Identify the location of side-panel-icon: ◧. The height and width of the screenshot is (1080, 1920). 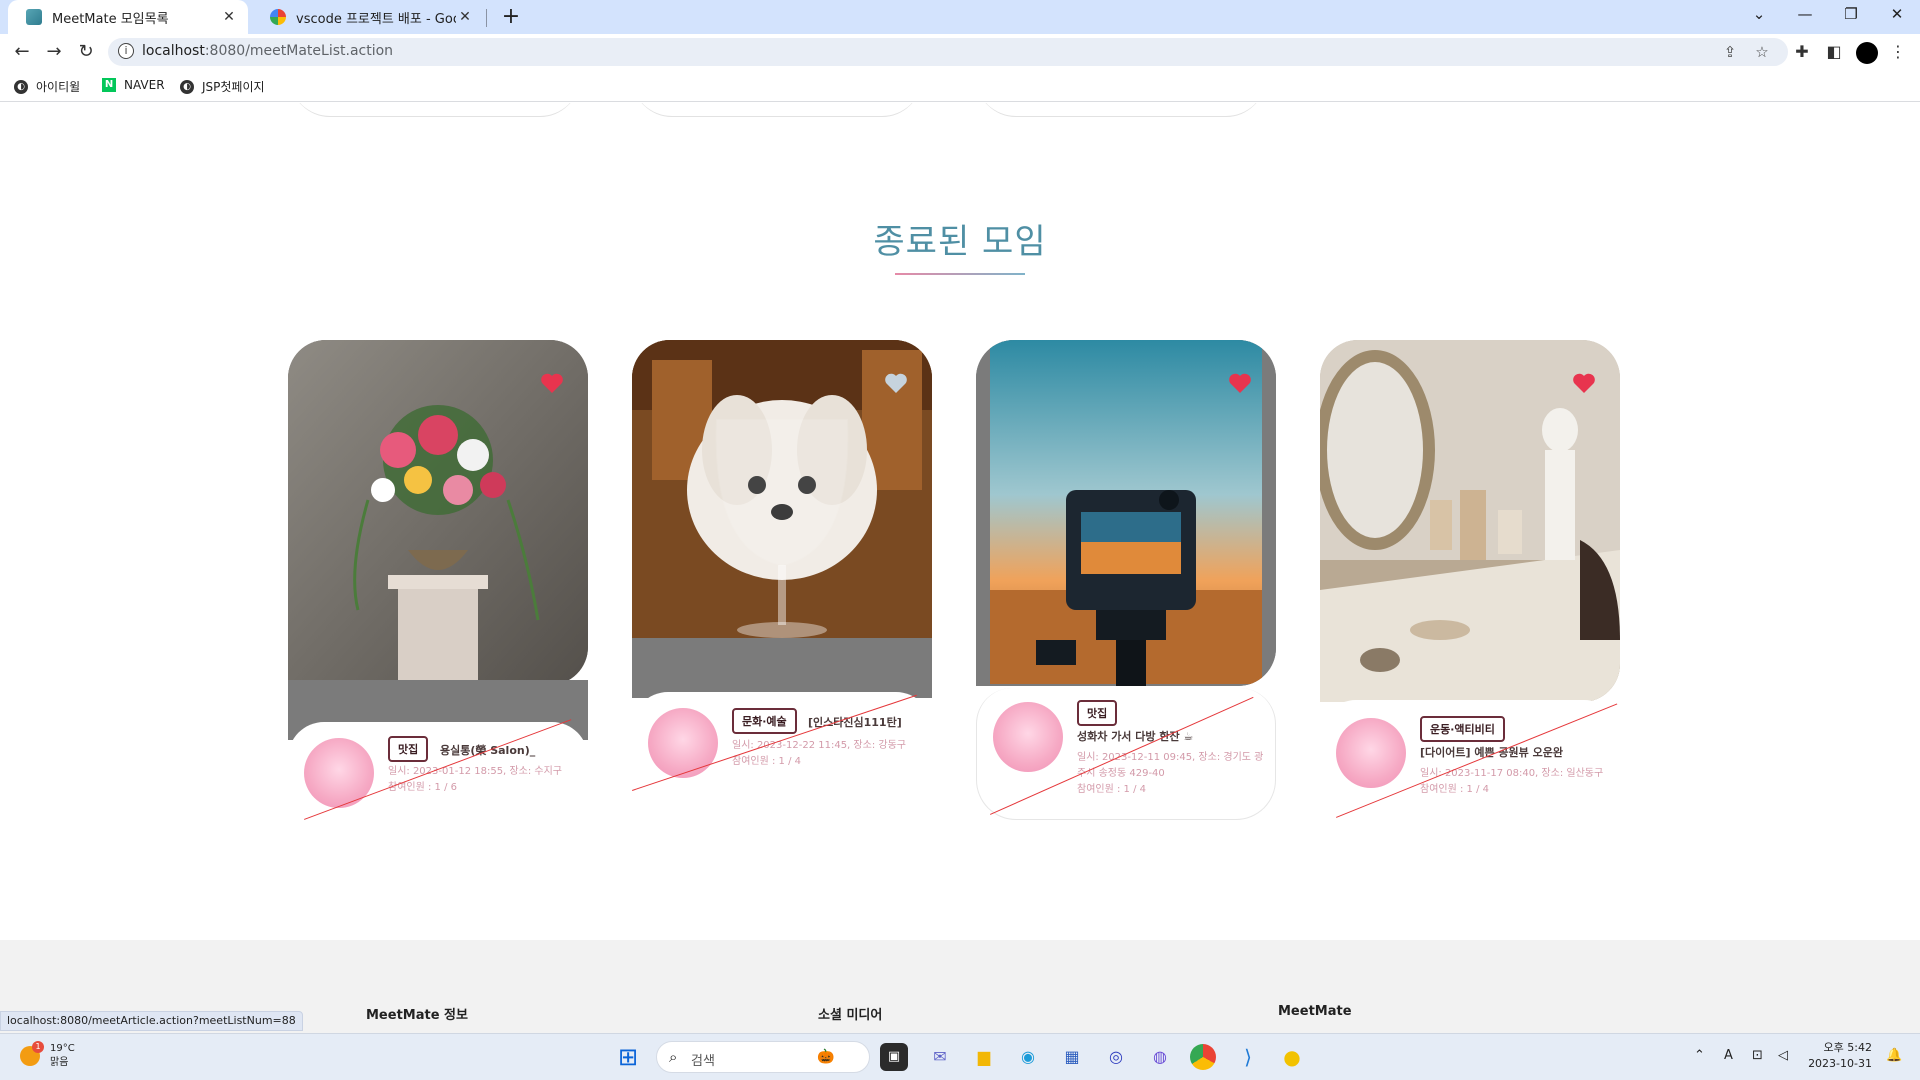
(1834, 52).